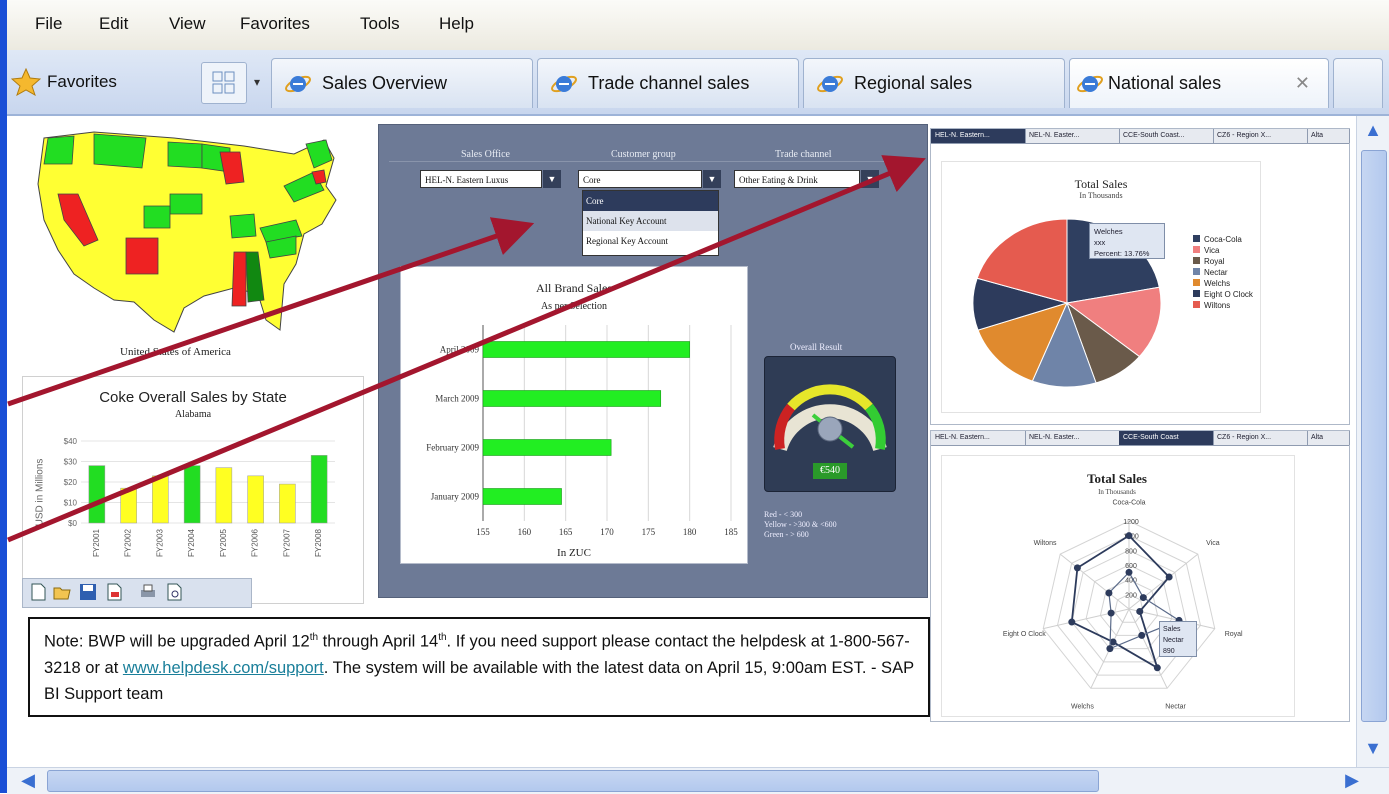  What do you see at coordinates (1045, 543) in the screenshot?
I see `radar-axis-label: Wiltons` at bounding box center [1045, 543].